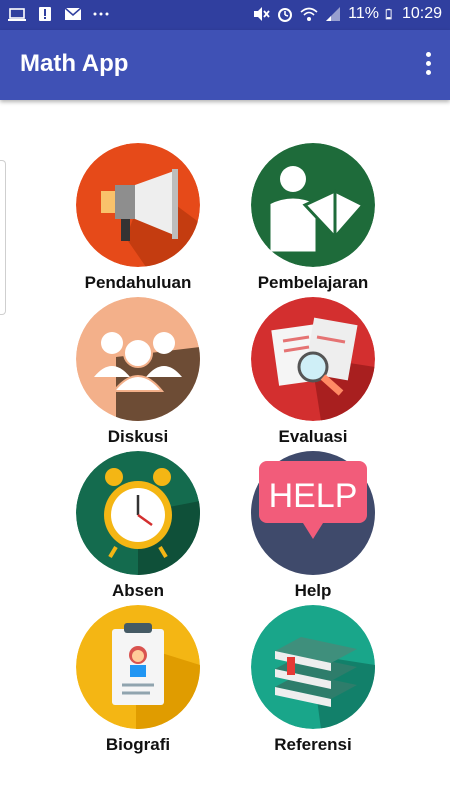  I want to click on drawer-edge-handle, so click(3, 237).